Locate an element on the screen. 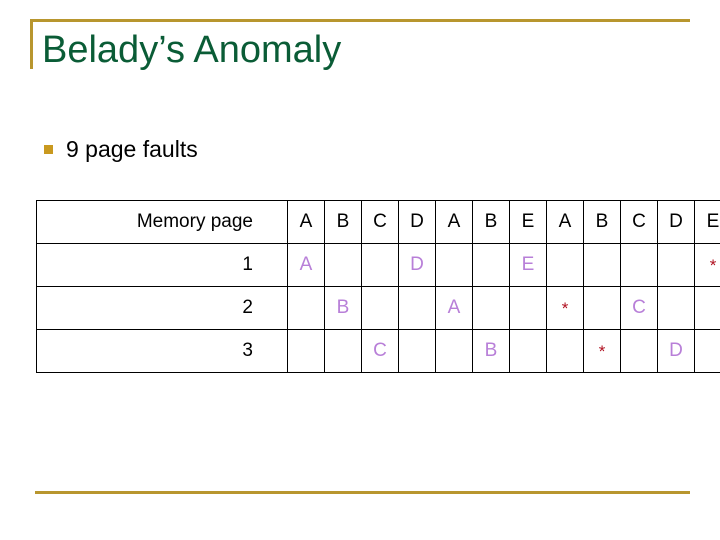 Image resolution: width=720 pixels, height=540 pixels. cell-r3c9: * is located at coordinates (602, 351).